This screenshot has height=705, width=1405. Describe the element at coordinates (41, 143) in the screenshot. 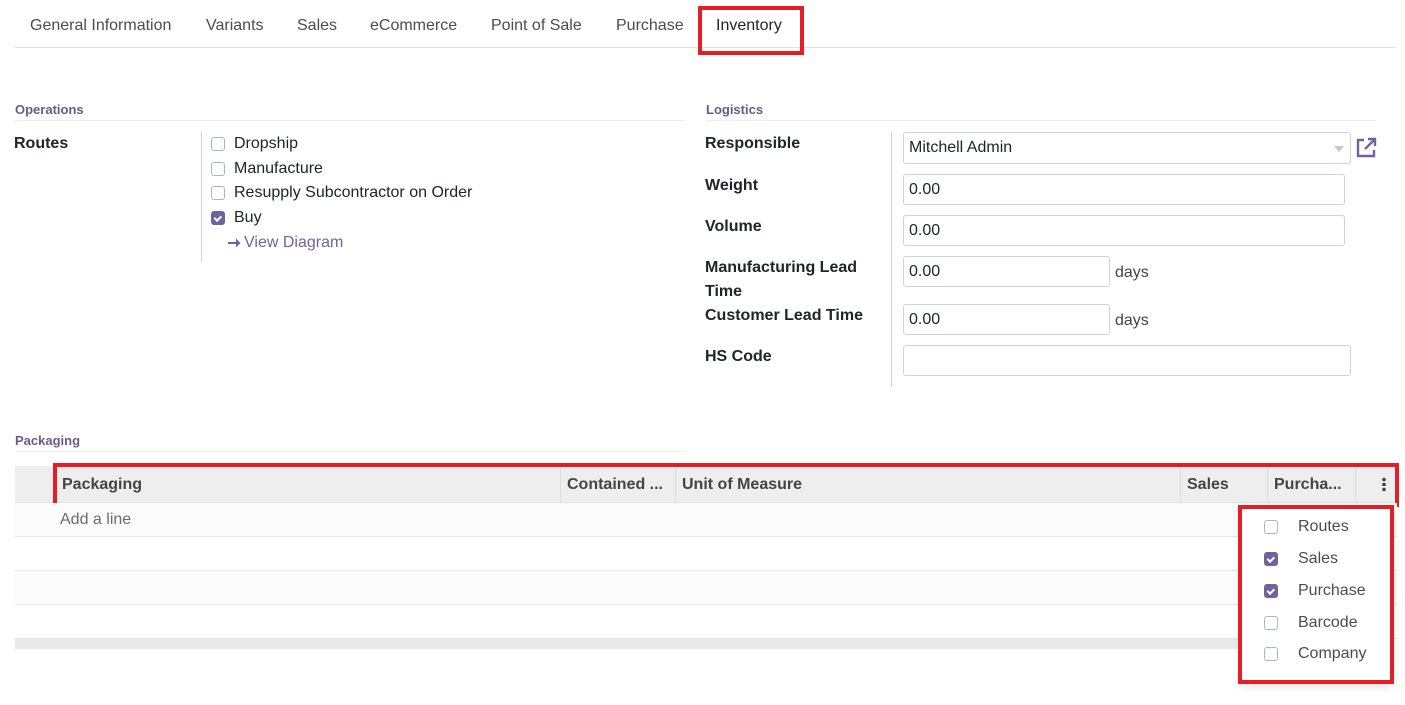

I see `routes-label: Routes` at that location.